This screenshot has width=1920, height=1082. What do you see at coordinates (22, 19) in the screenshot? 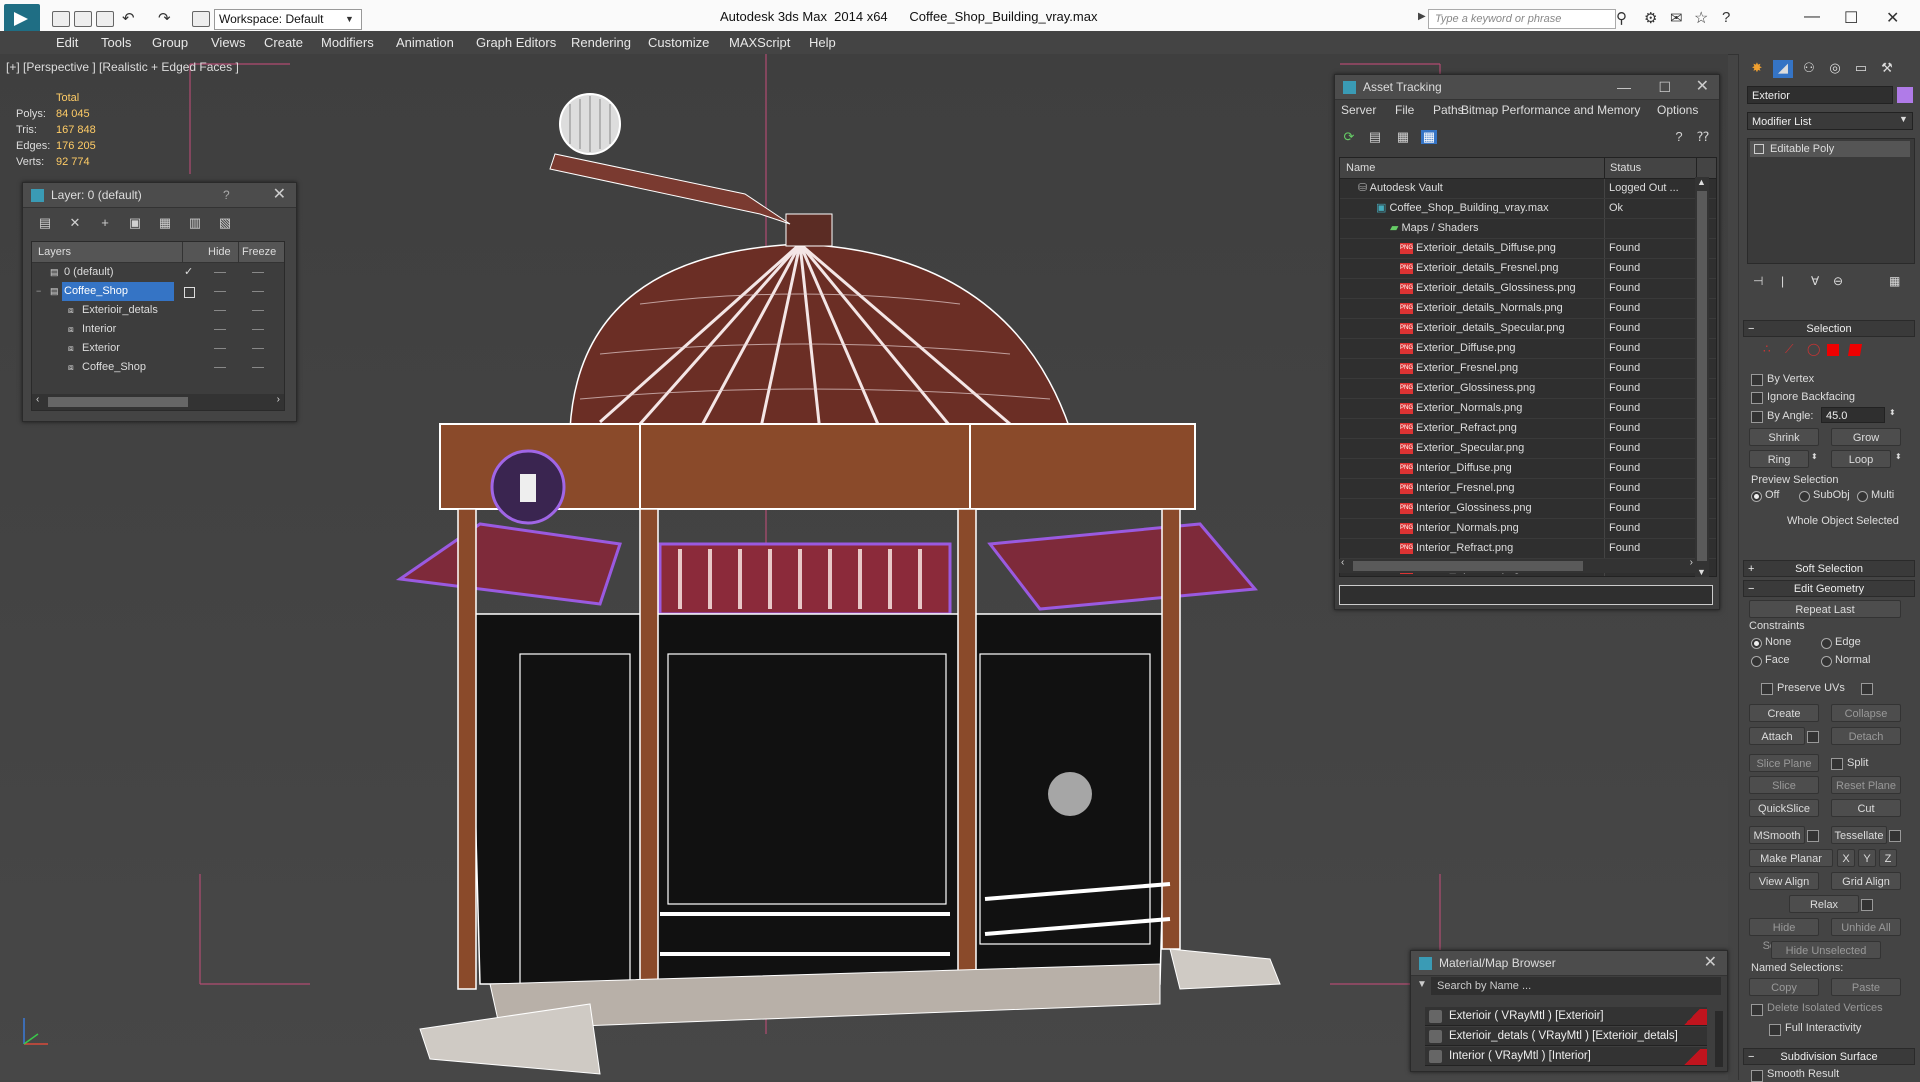
I see `app-menu-button` at bounding box center [22, 19].